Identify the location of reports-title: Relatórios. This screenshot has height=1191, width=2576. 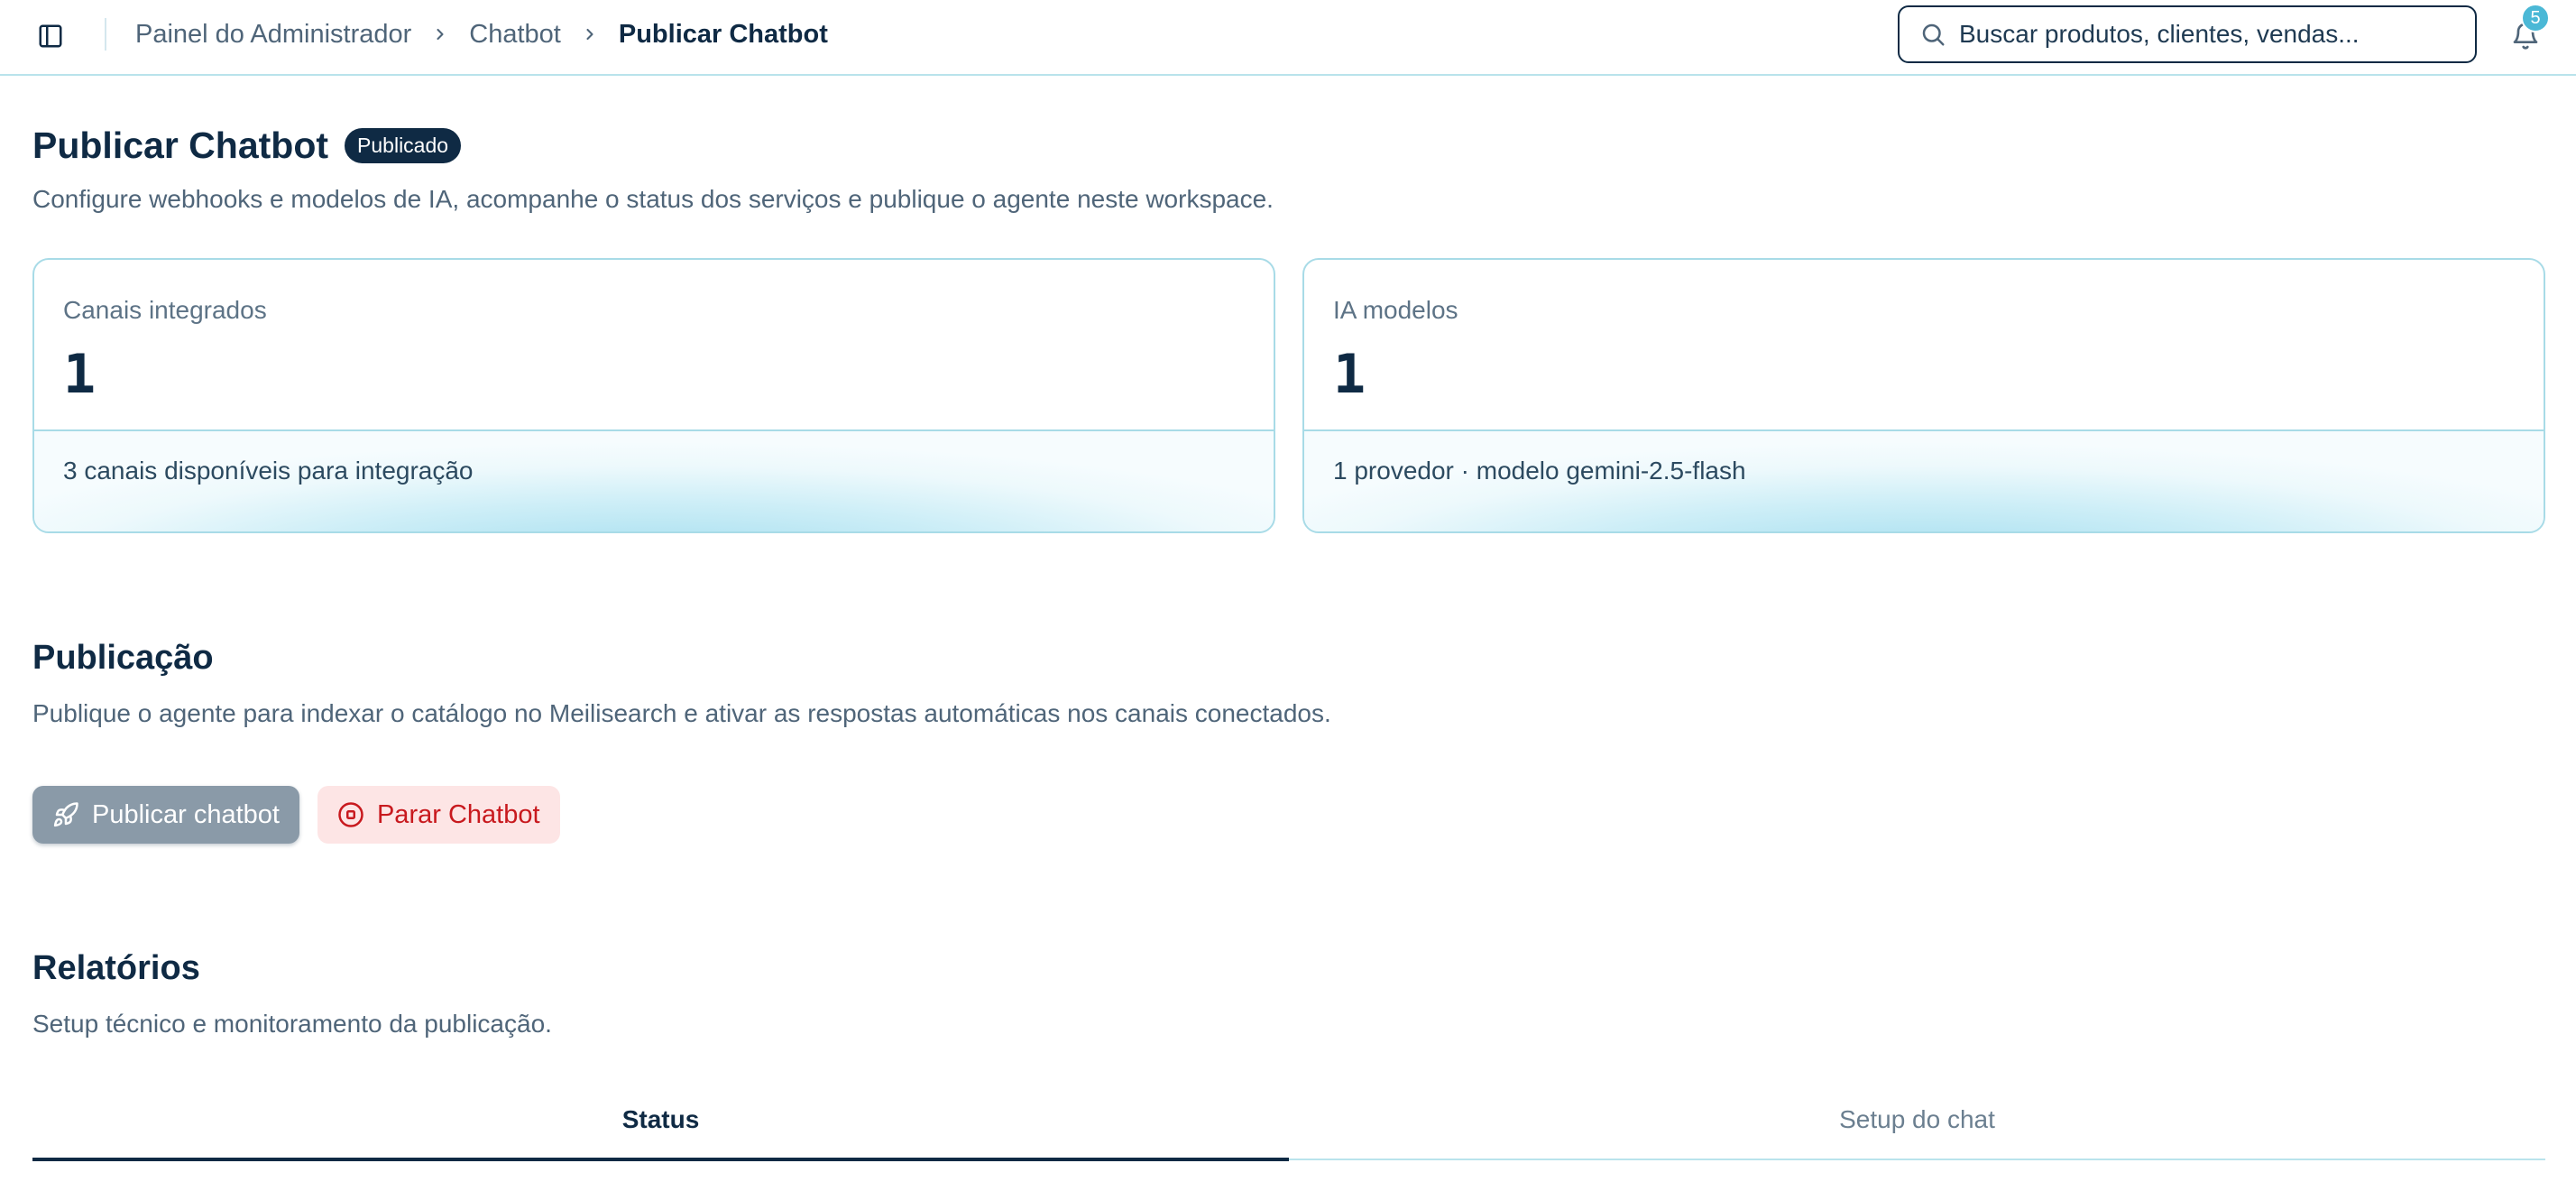
(116, 968).